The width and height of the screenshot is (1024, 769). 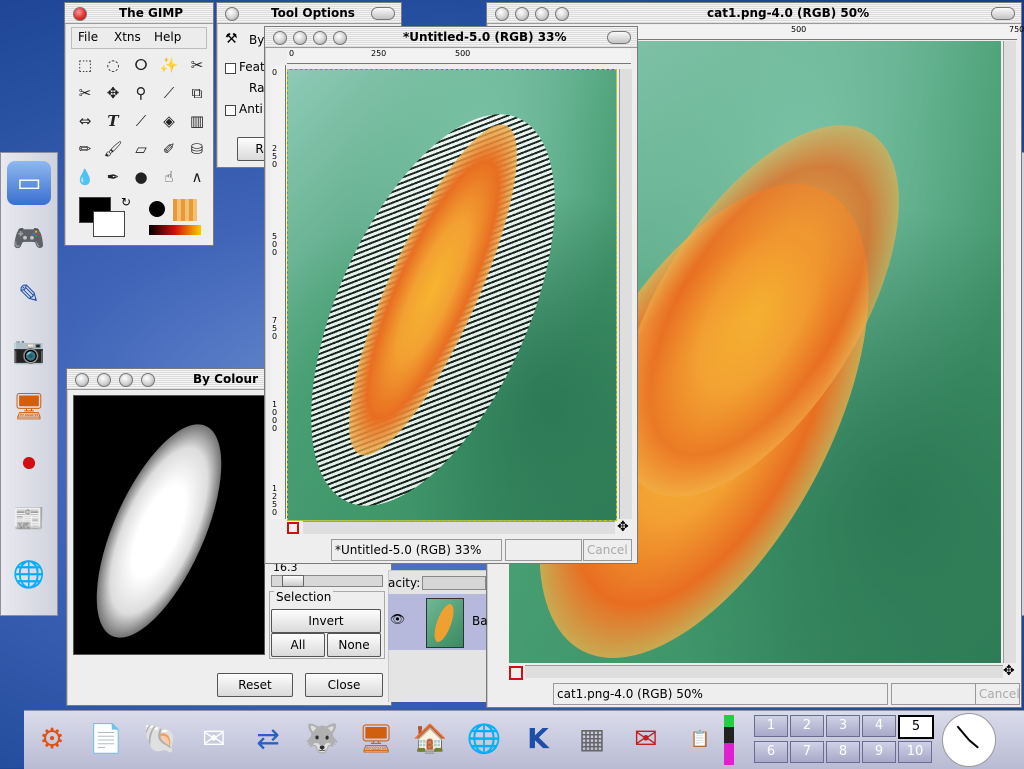 What do you see at coordinates (85, 149) in the screenshot?
I see `pencil-icon: ✏` at bounding box center [85, 149].